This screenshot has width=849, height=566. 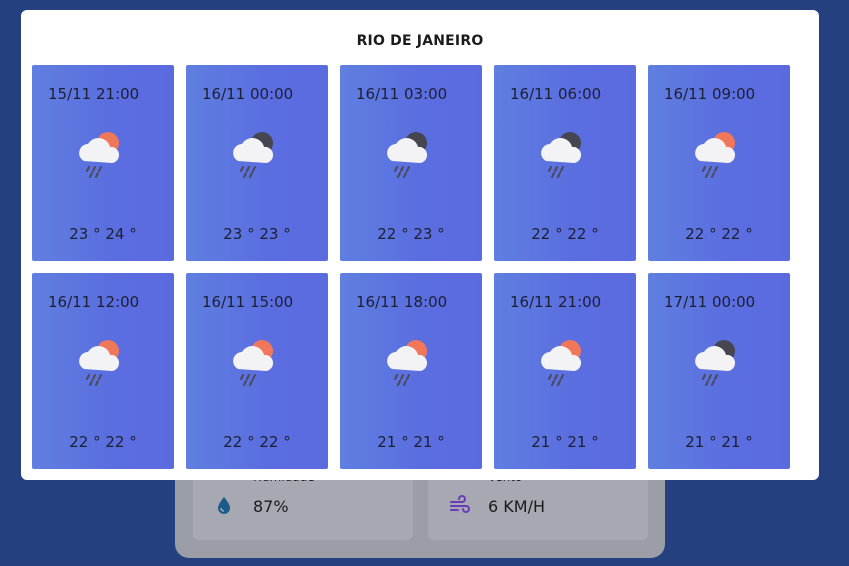 What do you see at coordinates (516, 506) in the screenshot?
I see `wind-value: 6 KM/H` at bounding box center [516, 506].